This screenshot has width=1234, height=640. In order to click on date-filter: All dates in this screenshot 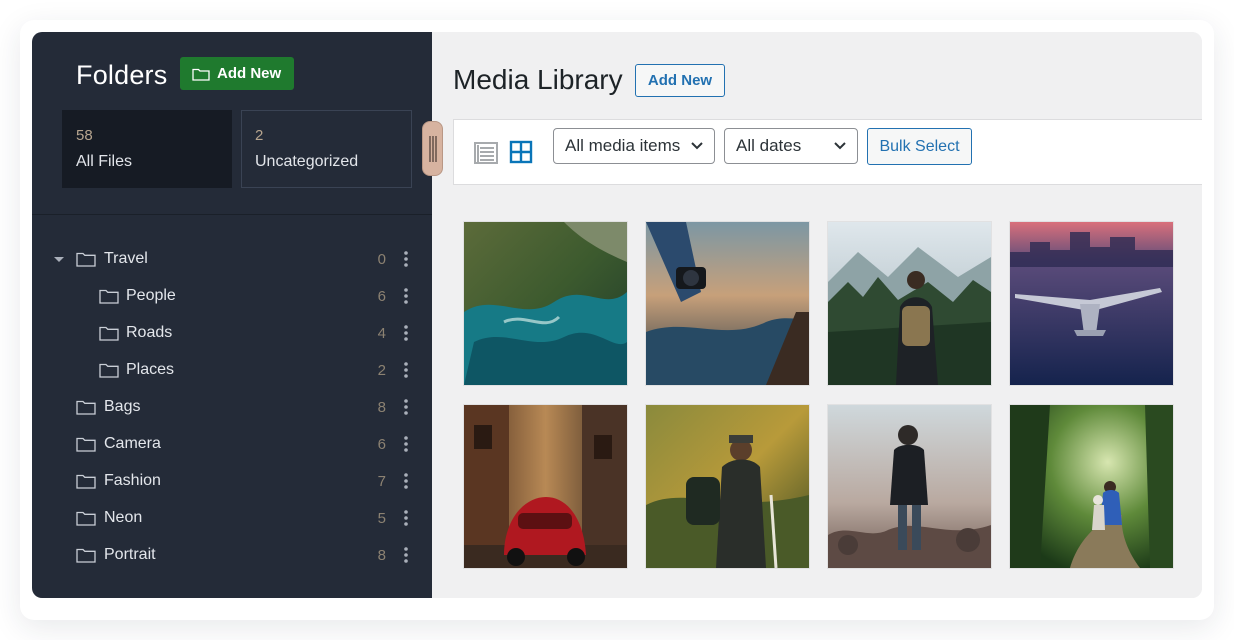, I will do `click(791, 146)`.